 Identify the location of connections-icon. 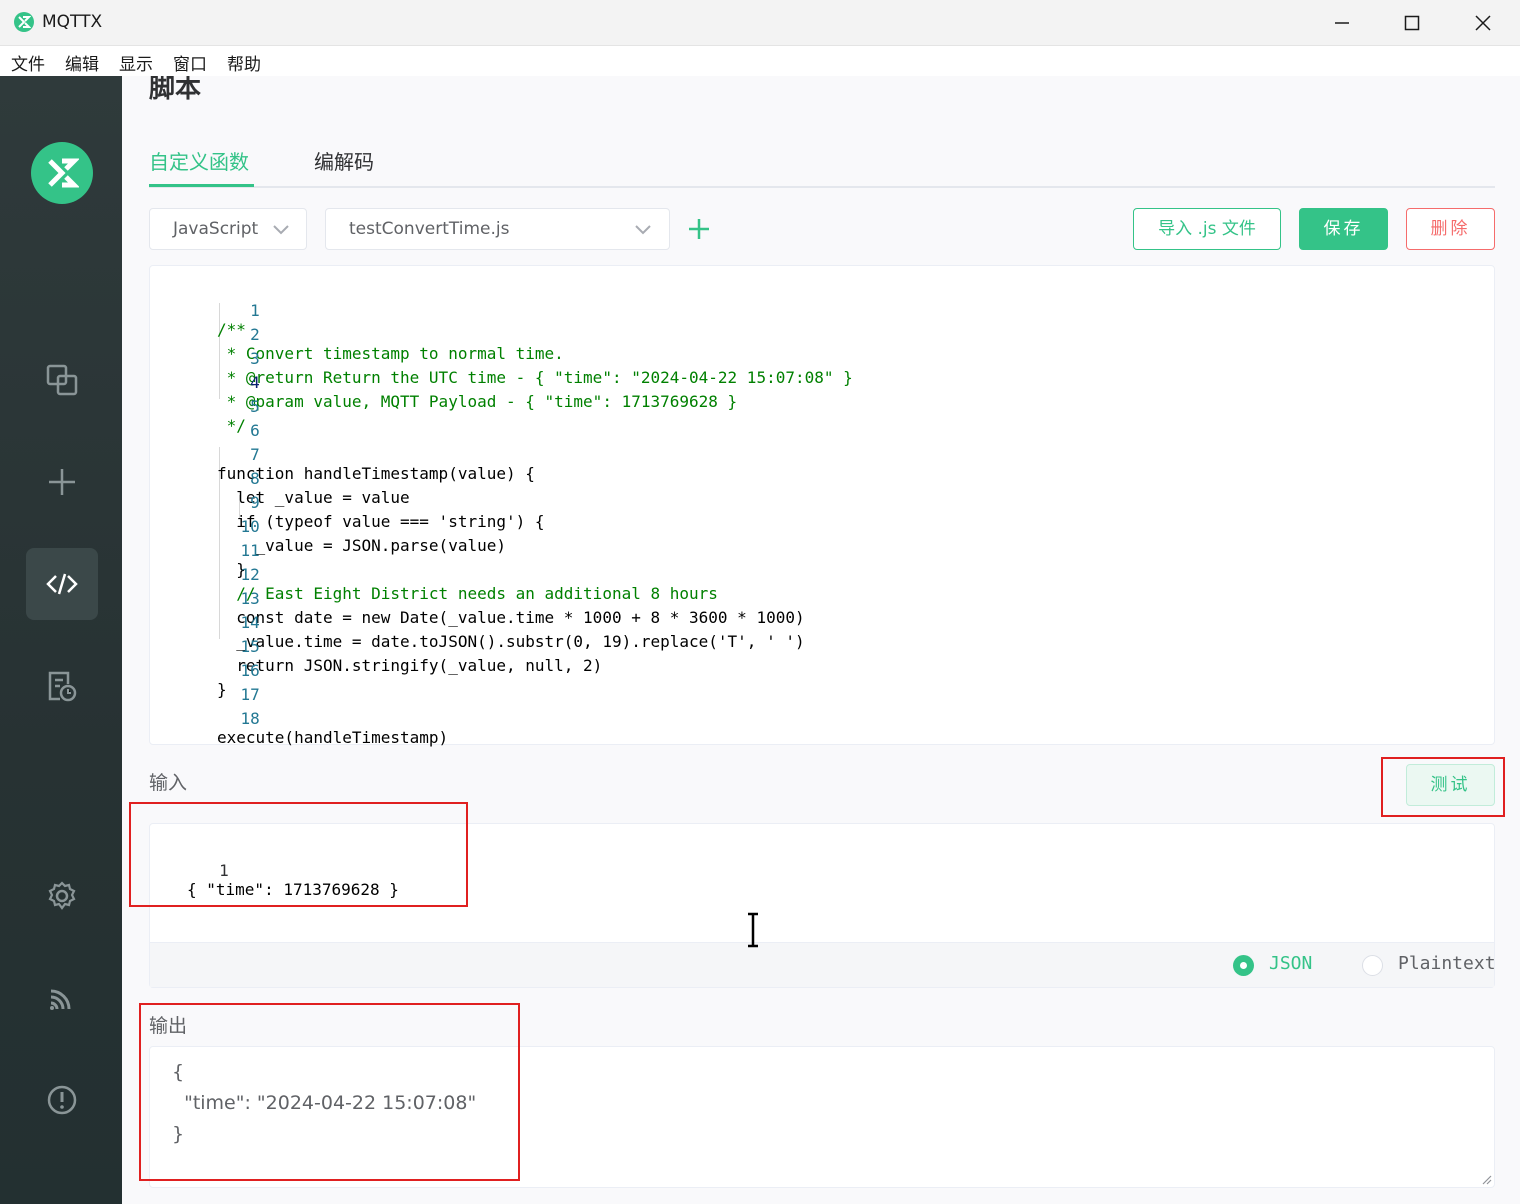
(62, 380).